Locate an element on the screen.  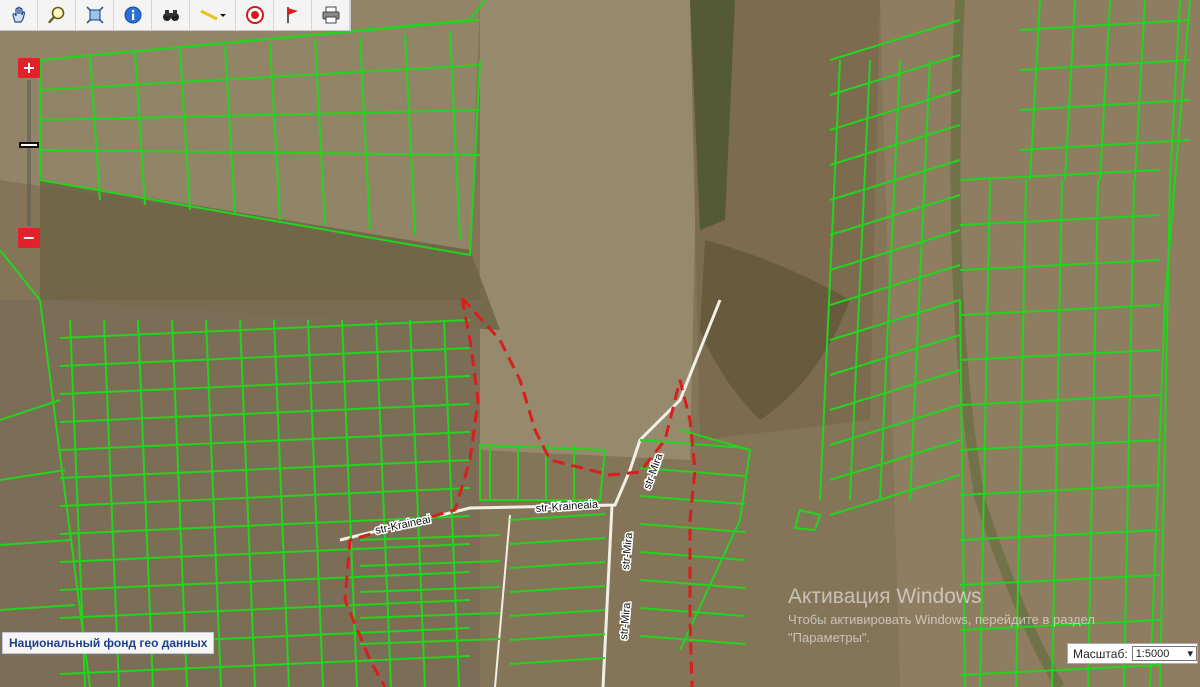
scale-value: 1:5000 is located at coordinates (1152, 653).